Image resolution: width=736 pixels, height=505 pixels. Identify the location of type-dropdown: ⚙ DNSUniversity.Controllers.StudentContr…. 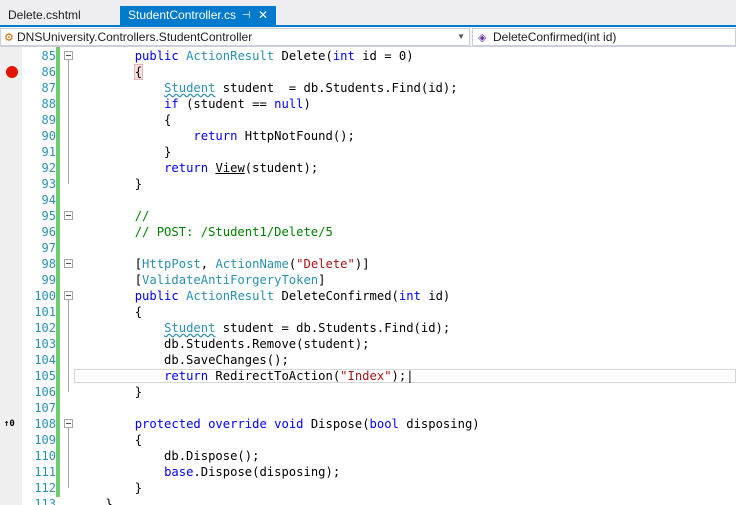
(235, 37).